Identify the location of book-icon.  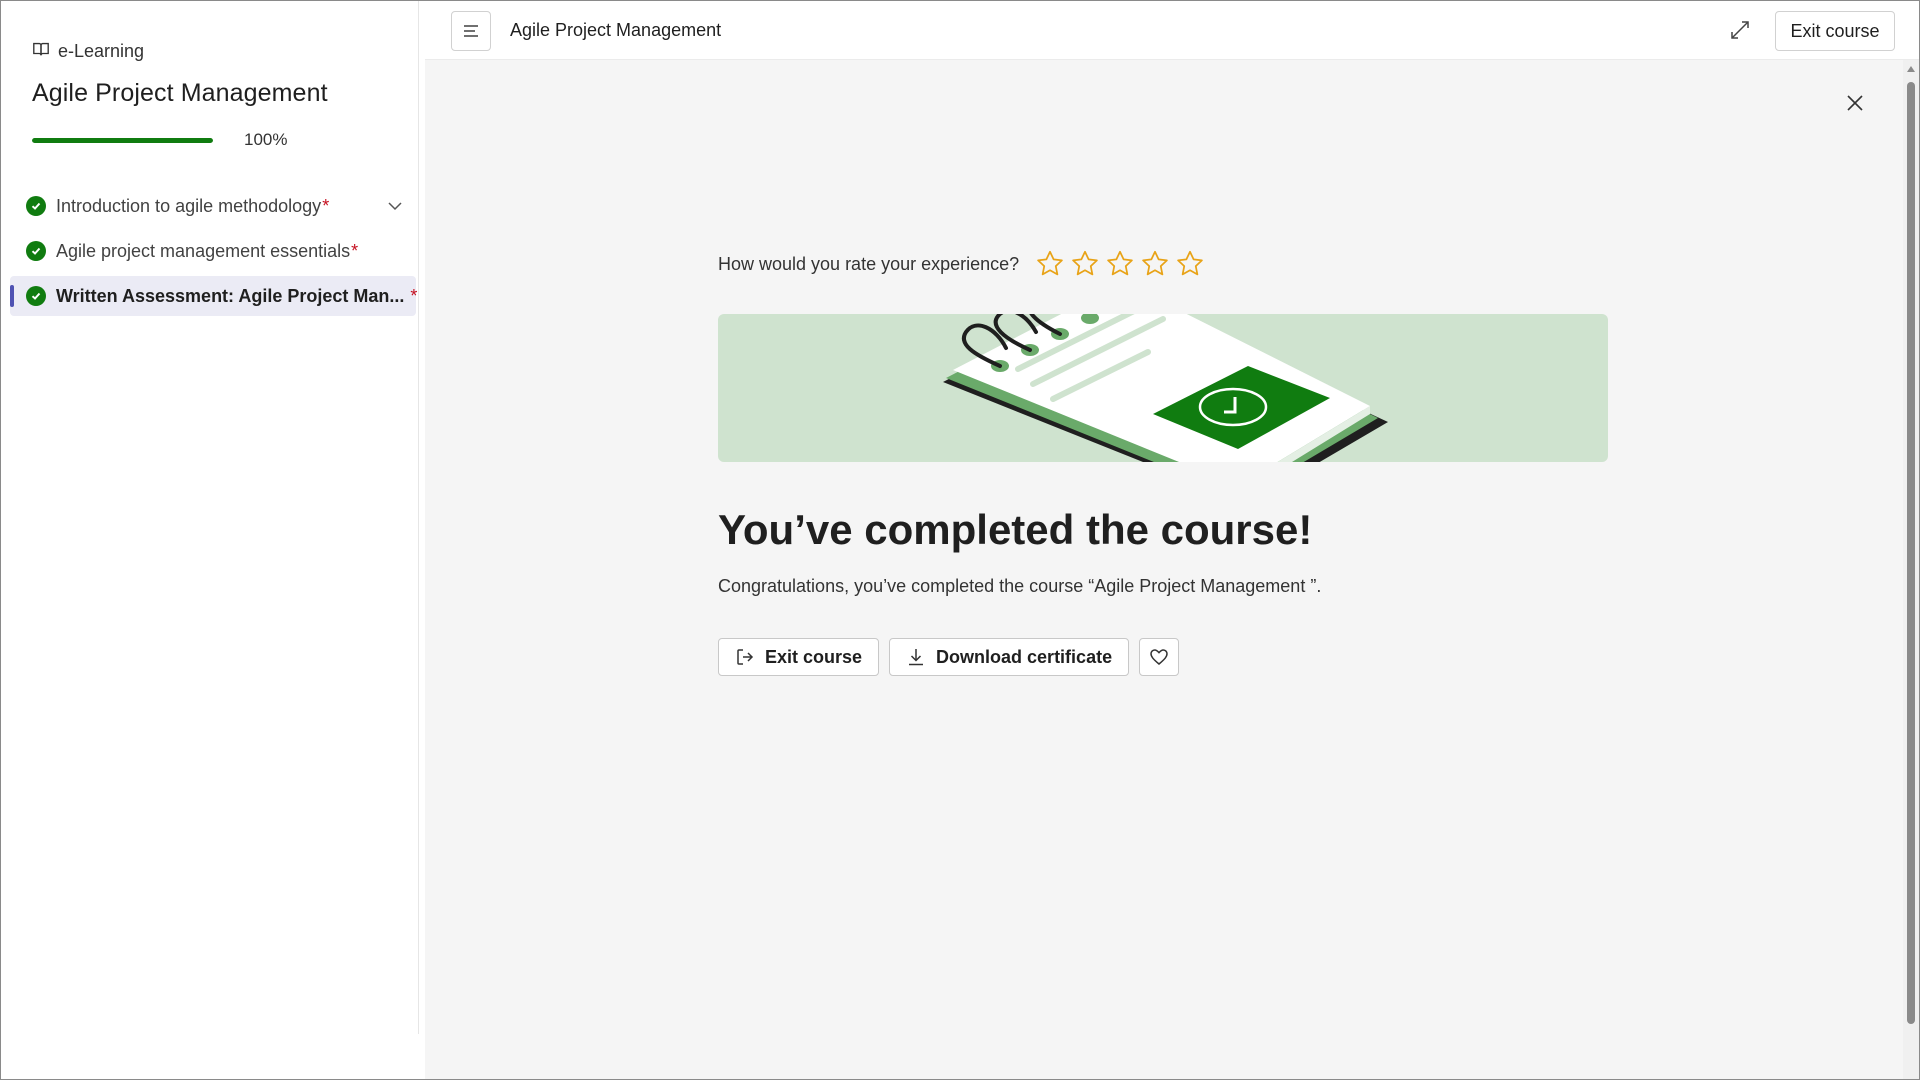
(41, 51).